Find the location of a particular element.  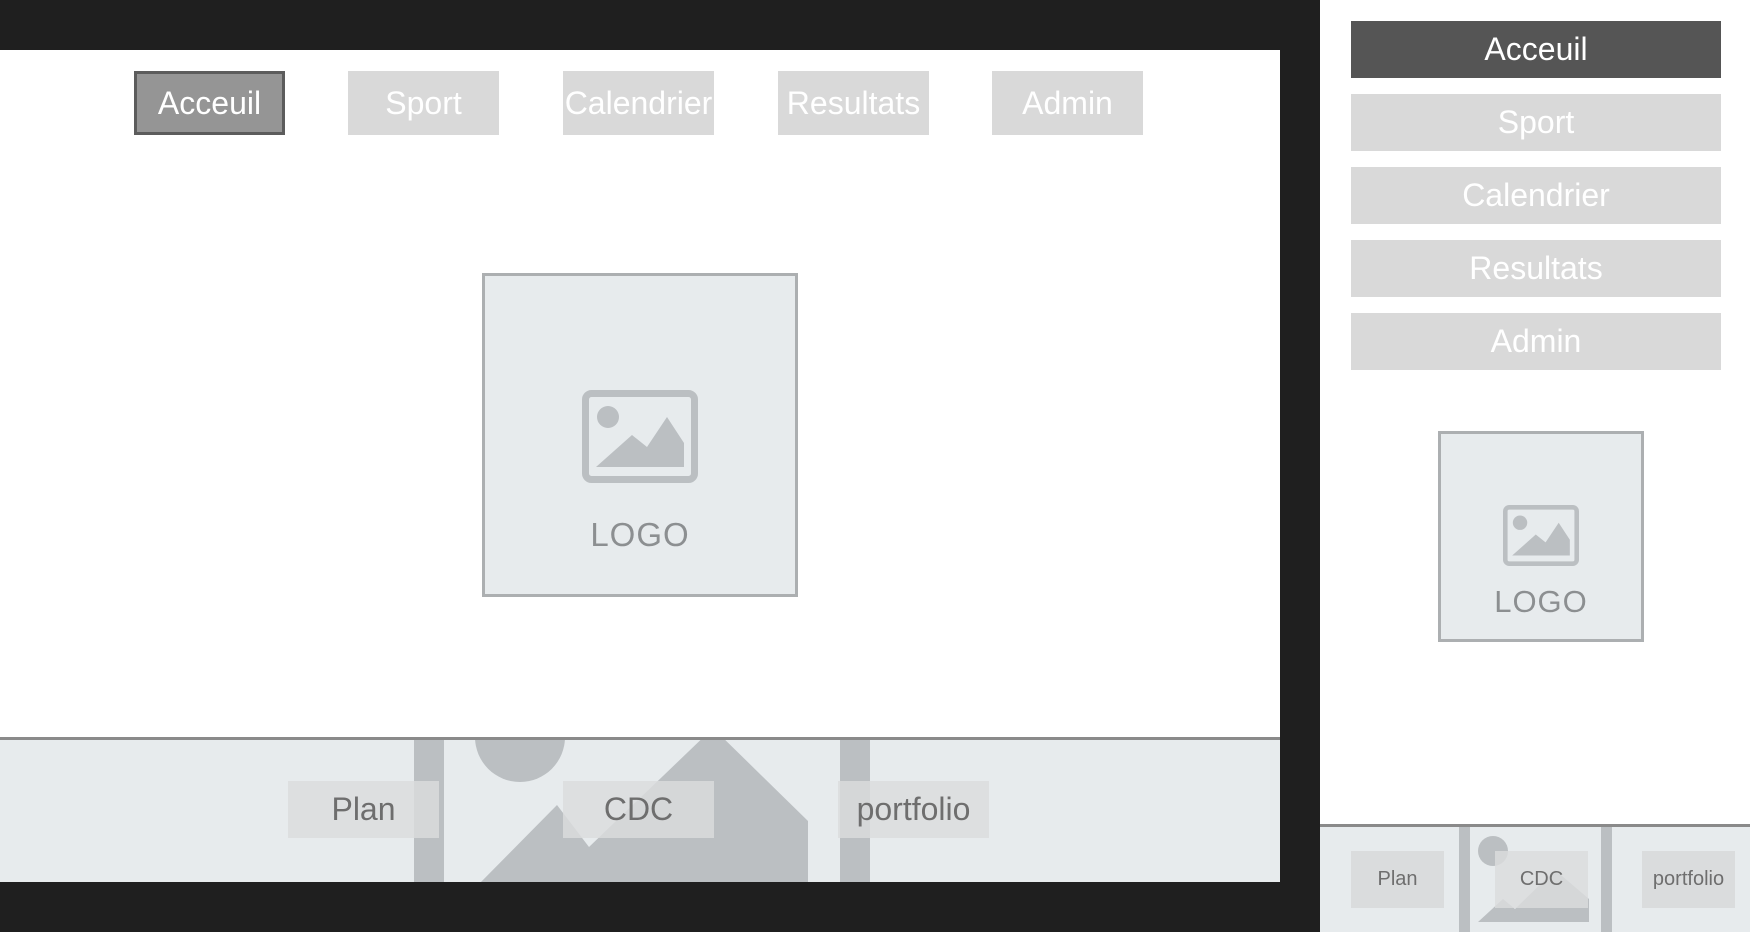

nav-calendrier-button: Calendrier is located at coordinates (638, 103).